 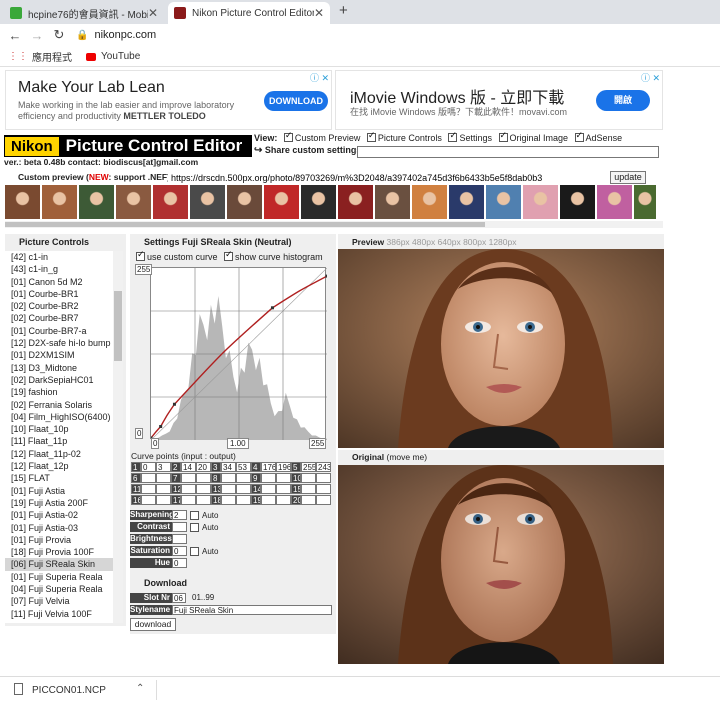 I want to click on settings-checkbox, so click(x=453, y=136).